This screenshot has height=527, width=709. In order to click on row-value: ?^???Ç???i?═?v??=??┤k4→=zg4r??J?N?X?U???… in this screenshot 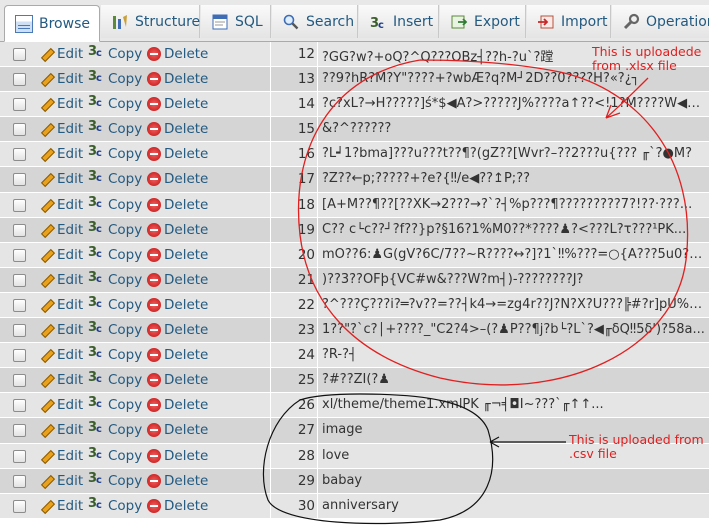, I will do `click(514, 304)`.